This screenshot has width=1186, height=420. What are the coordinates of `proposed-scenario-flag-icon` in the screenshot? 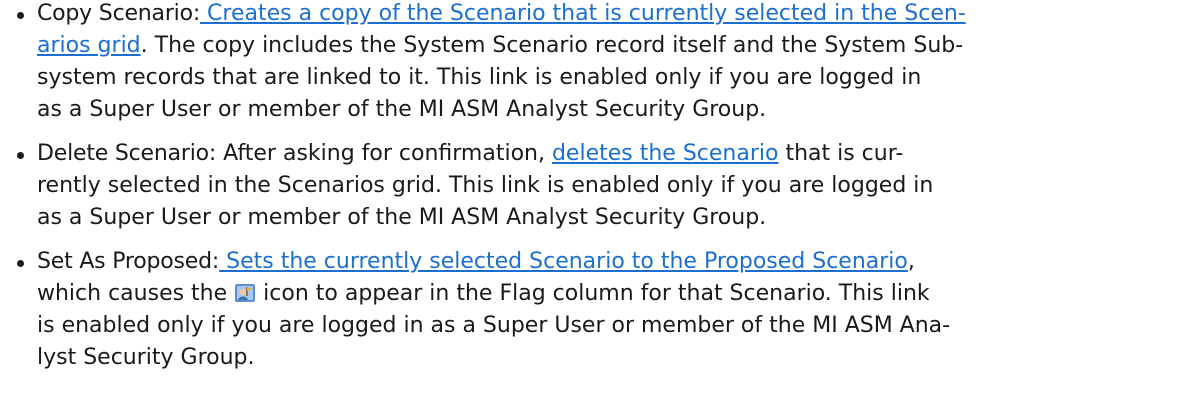 It's located at (245, 293).